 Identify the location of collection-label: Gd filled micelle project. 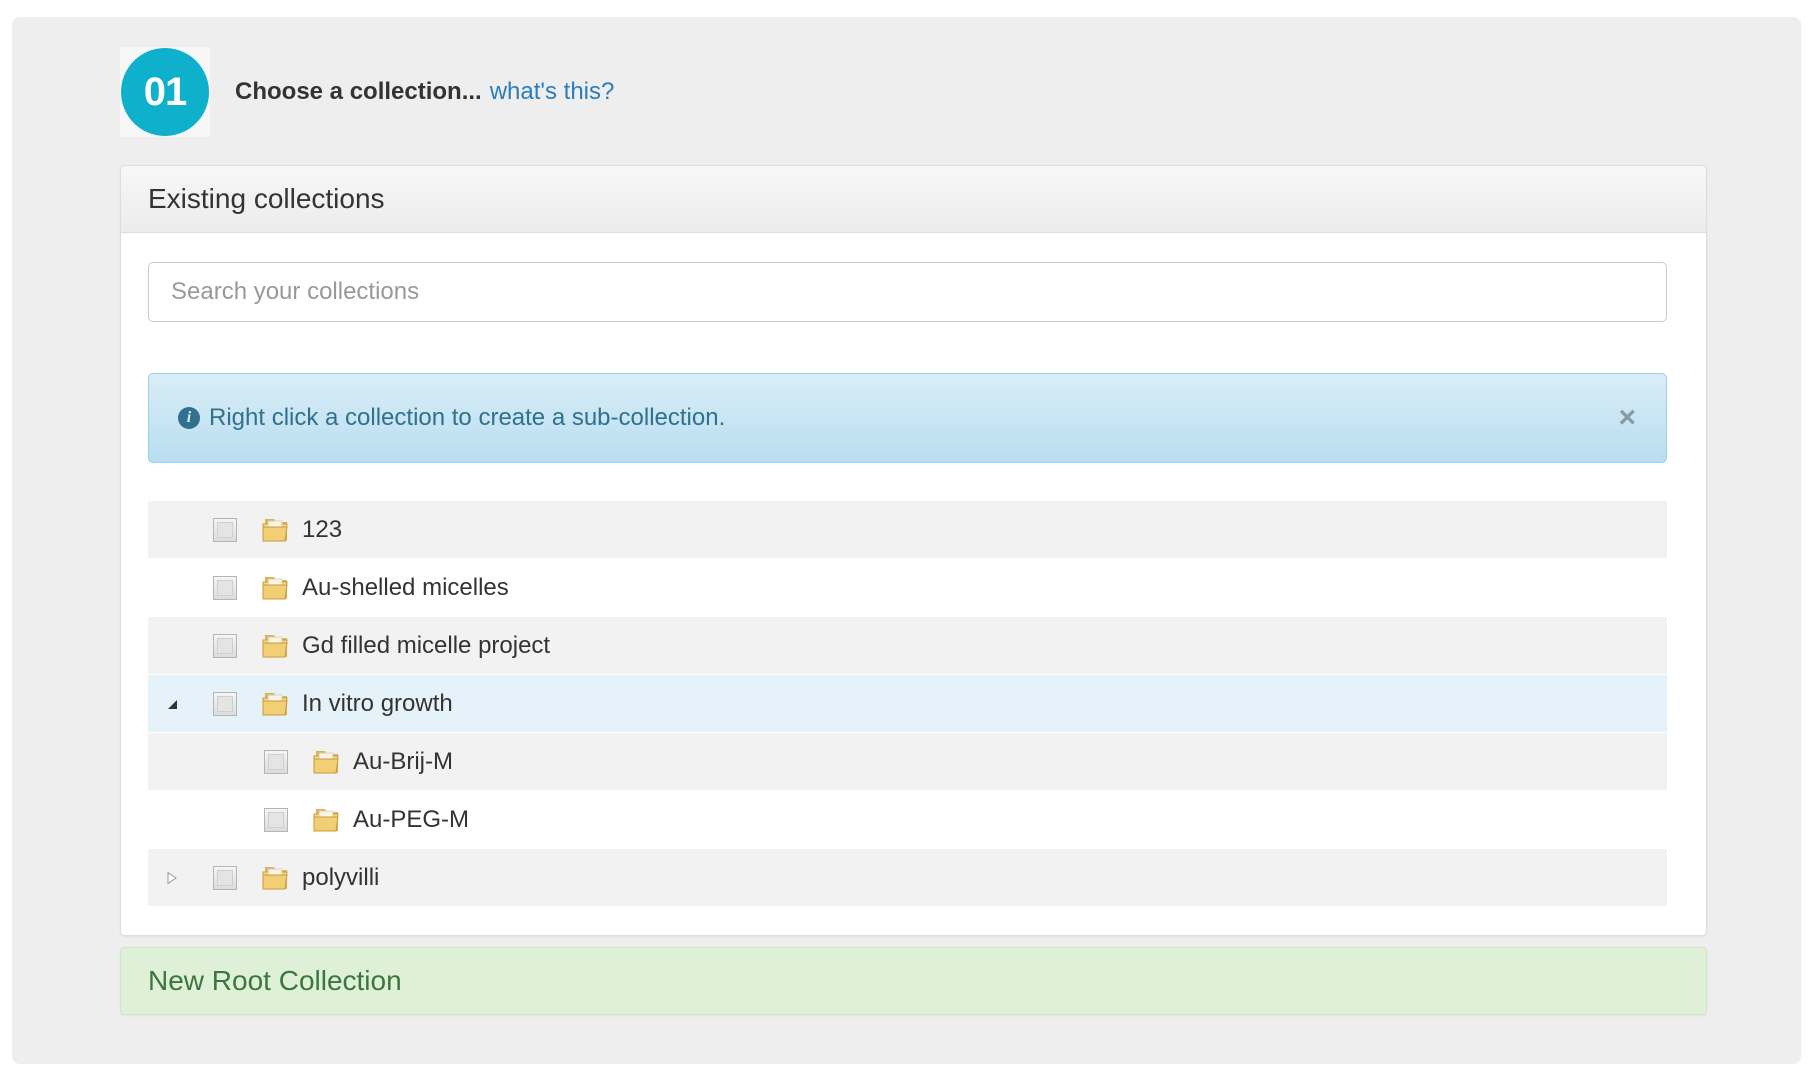
(426, 646).